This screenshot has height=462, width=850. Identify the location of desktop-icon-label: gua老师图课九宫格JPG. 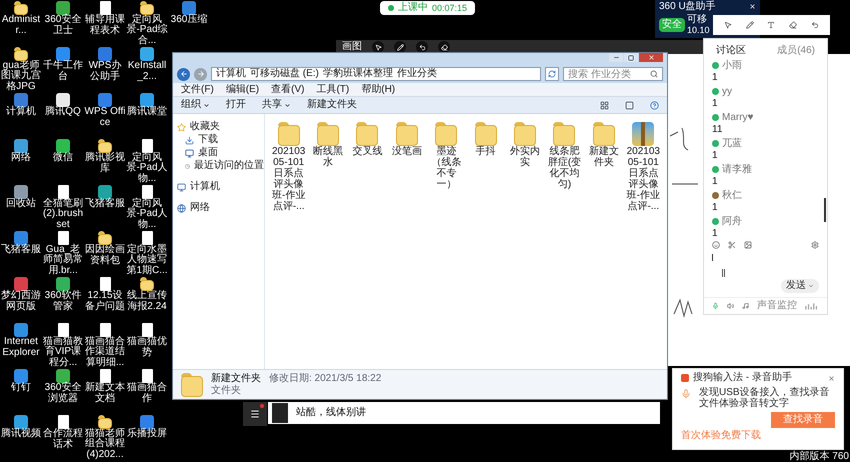
(21, 76).